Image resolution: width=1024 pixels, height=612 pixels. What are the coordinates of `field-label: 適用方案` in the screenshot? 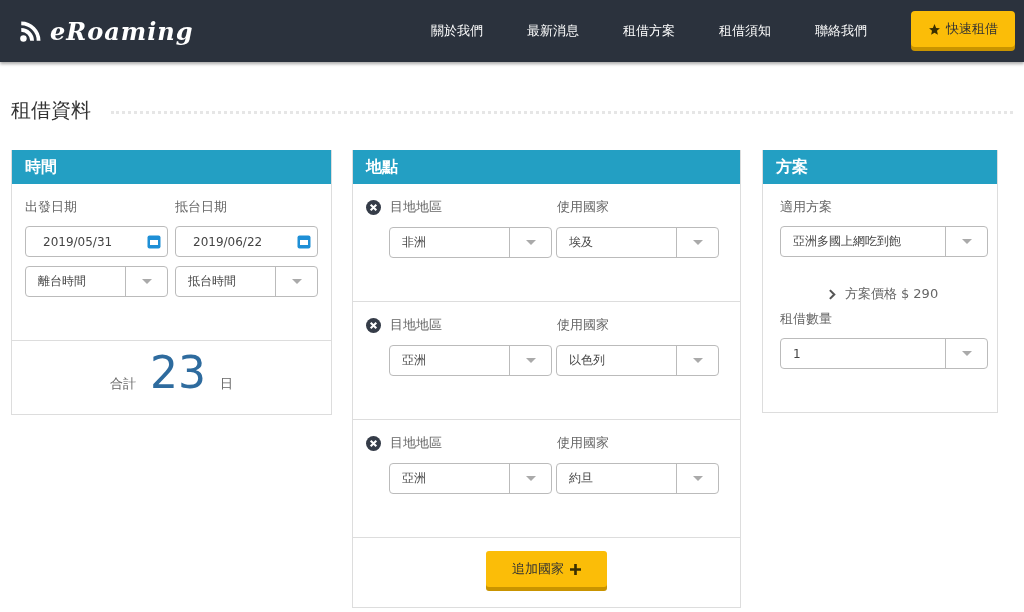 It's located at (806, 207).